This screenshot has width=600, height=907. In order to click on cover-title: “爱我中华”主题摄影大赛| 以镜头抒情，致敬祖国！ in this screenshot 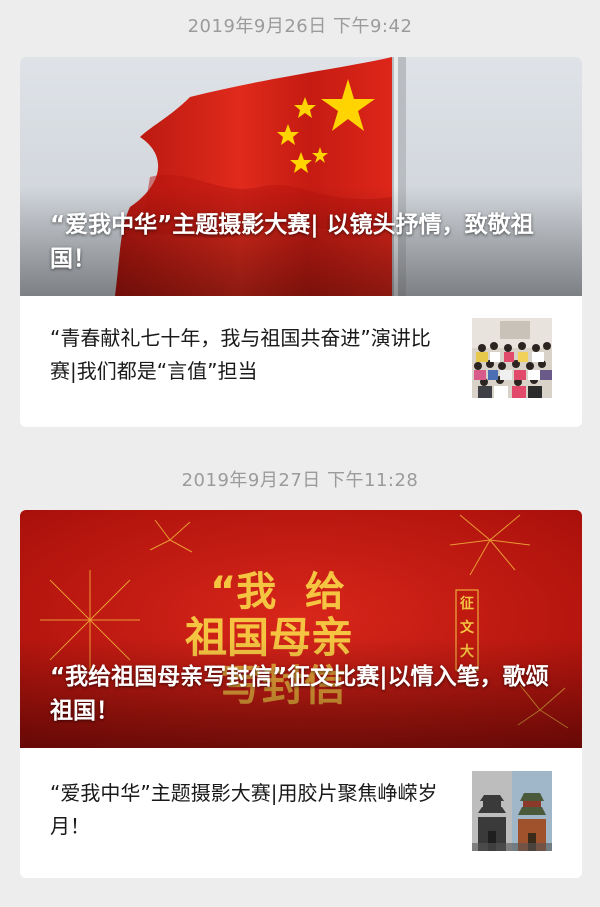, I will do `click(303, 242)`.